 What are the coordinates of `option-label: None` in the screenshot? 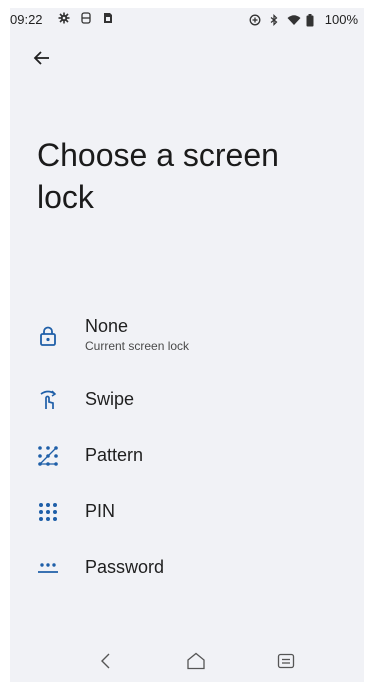 It's located at (107, 326).